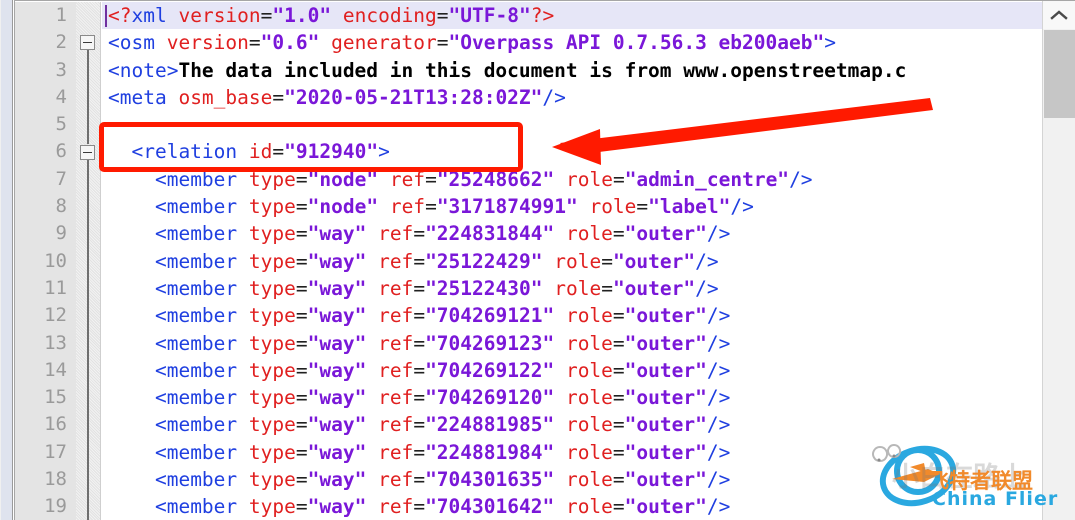  Describe the element at coordinates (490, 370) in the screenshot. I see `token-vl: "704269122"` at that location.